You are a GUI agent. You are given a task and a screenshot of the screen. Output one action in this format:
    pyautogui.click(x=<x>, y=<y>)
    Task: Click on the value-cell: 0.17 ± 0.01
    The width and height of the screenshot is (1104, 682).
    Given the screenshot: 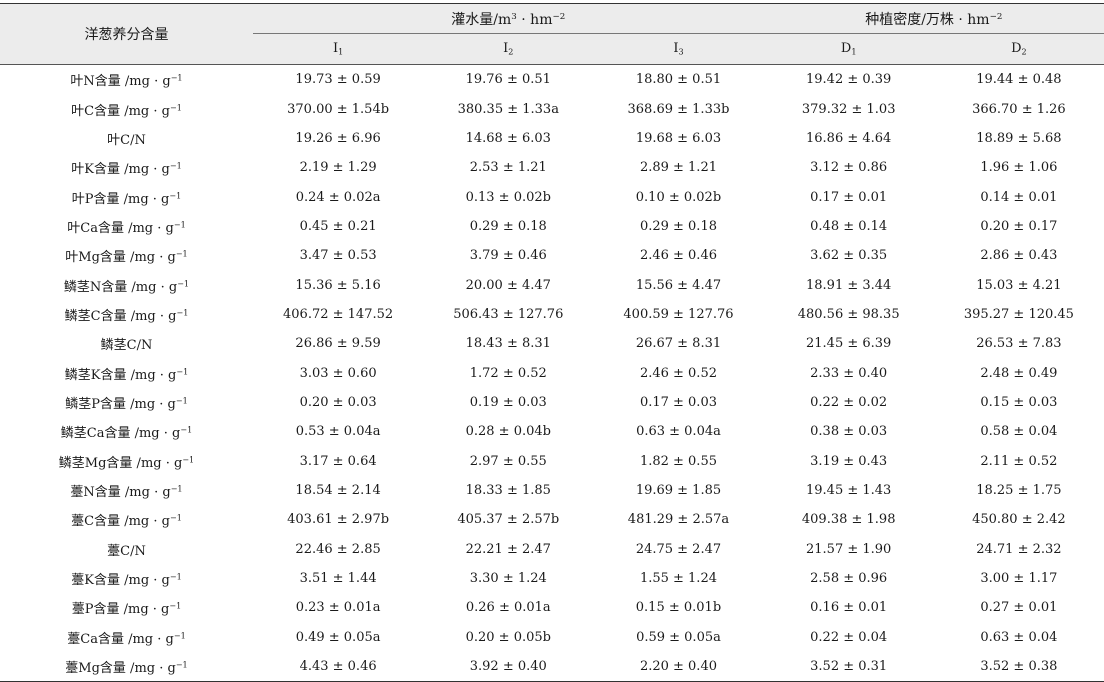 What is the action you would take?
    pyautogui.click(x=849, y=197)
    